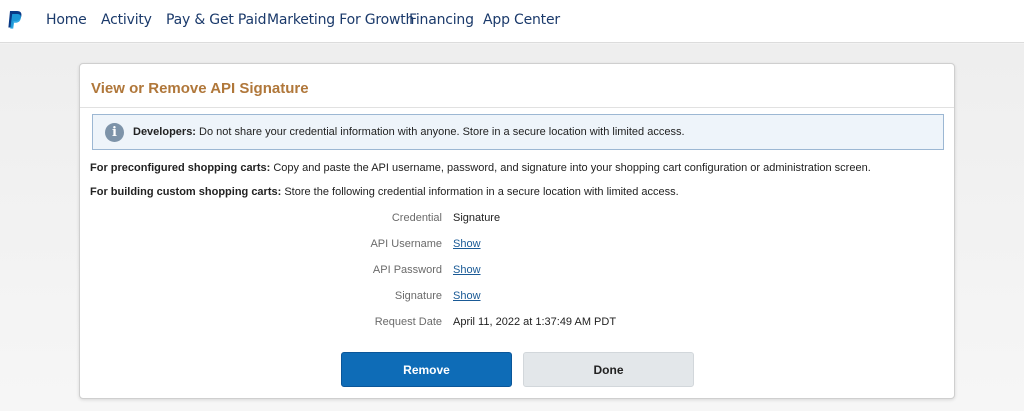 This screenshot has width=1024, height=411. I want to click on custom-strong: For building custom shopping carts:, so click(186, 192).